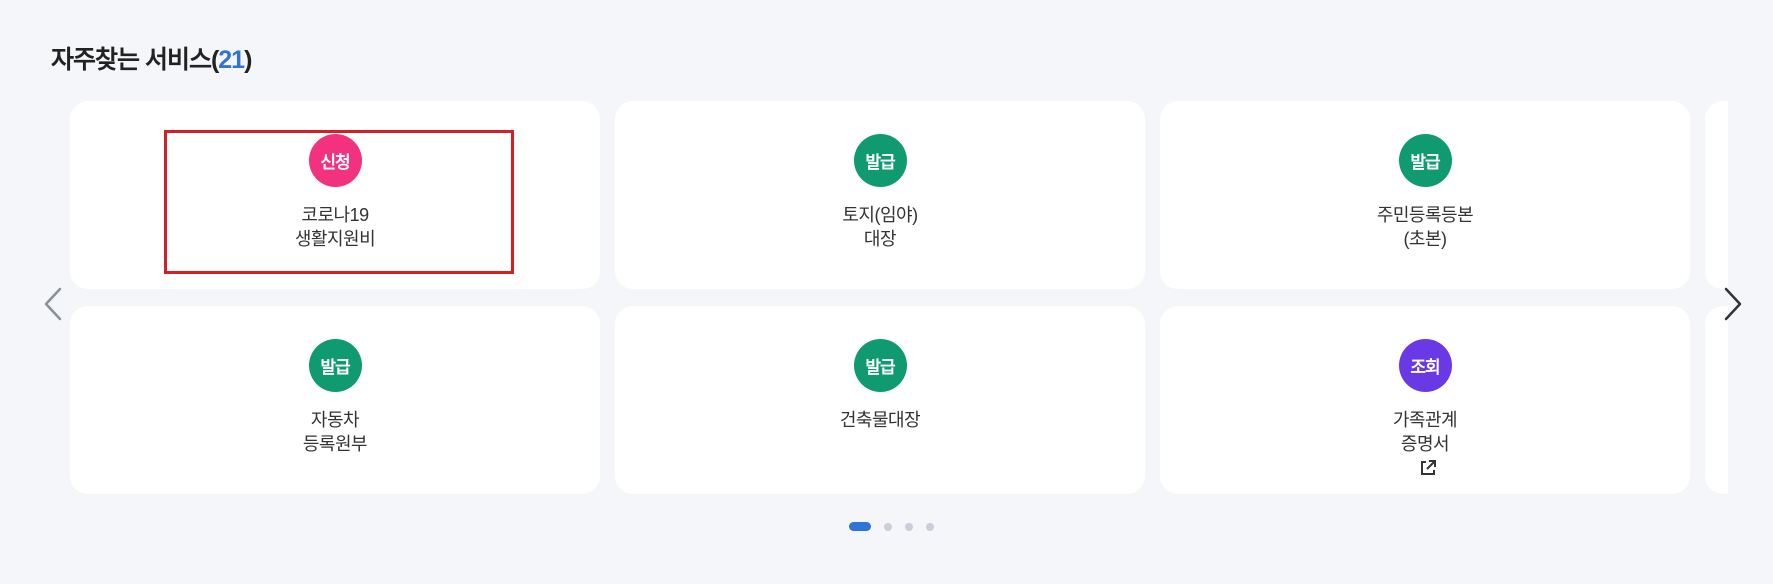  Describe the element at coordinates (335, 215) in the screenshot. I see `service-name-line: 코로나19` at that location.